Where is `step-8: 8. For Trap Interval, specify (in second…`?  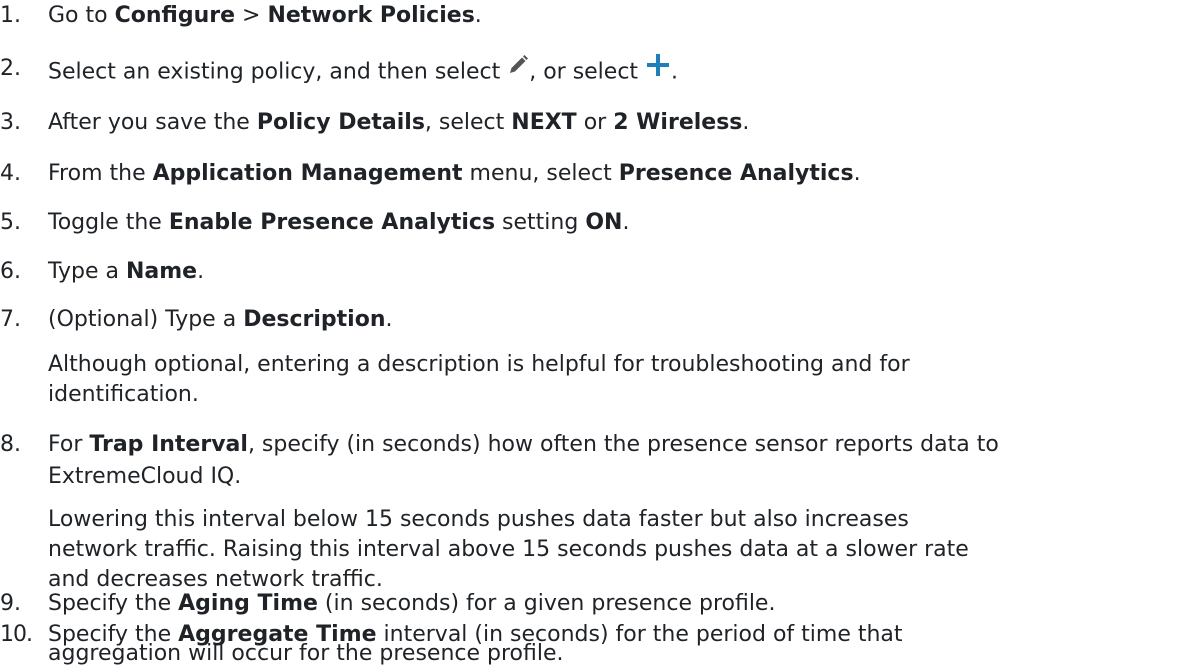 step-8: 8. For Trap Interval, specify (in second… is located at coordinates (590, 447).